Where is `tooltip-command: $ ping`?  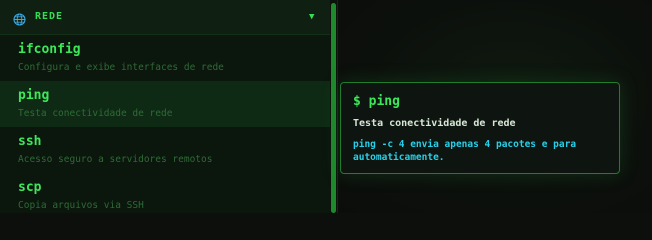 tooltip-command: $ ping is located at coordinates (376, 101).